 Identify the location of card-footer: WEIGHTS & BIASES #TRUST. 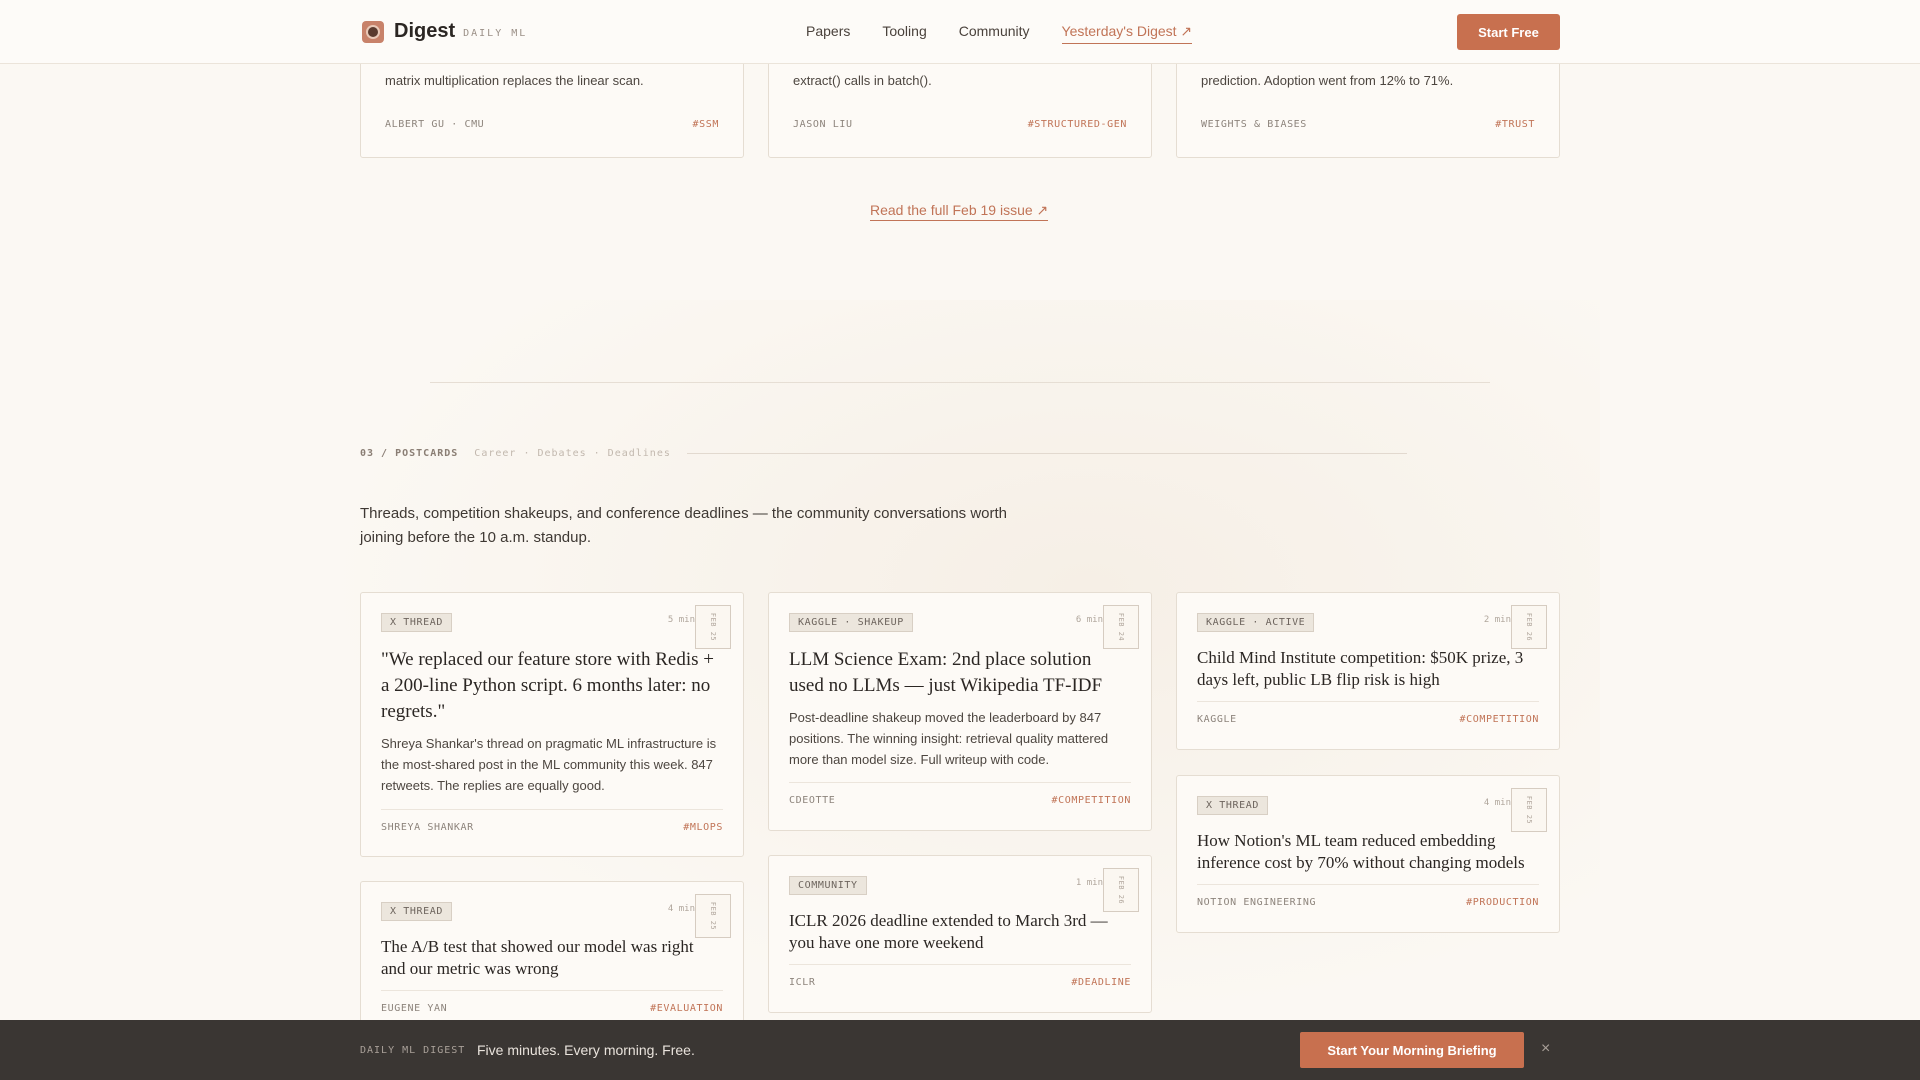
(1368, 124).